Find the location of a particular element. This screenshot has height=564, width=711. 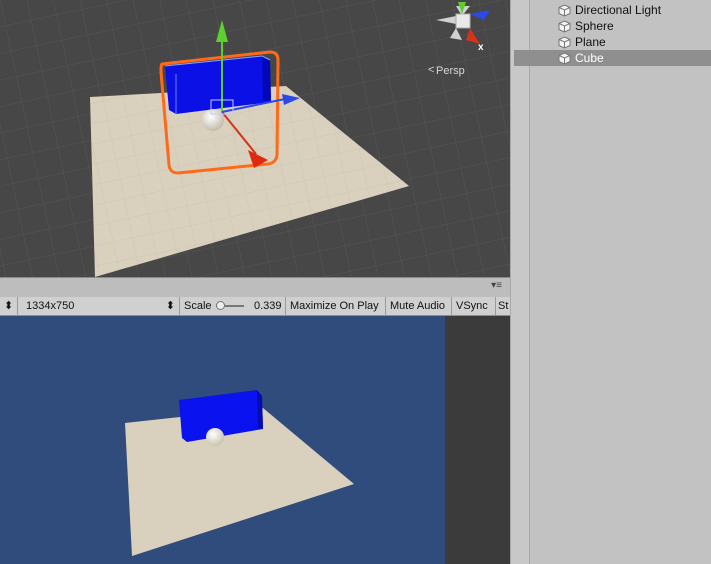

maximize-on-play-label: Maximize On Play is located at coordinates (334, 306).